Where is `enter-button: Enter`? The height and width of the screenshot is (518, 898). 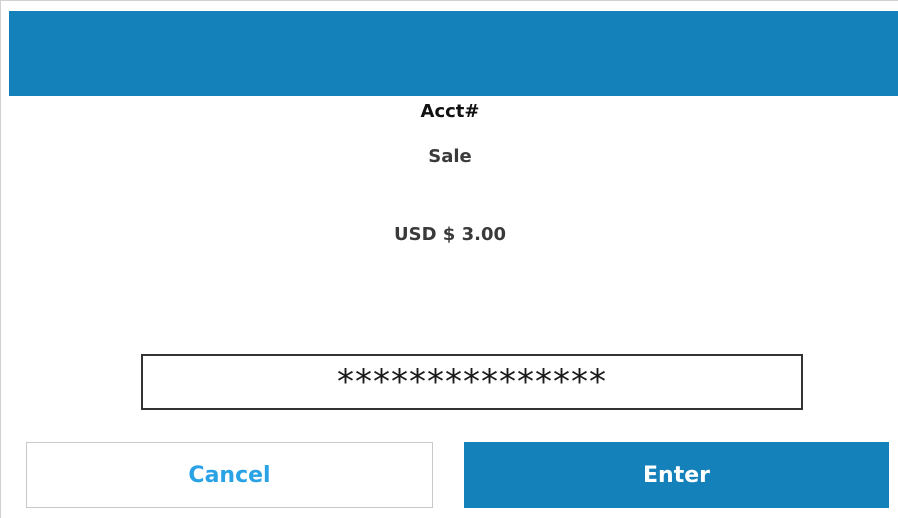
enter-button: Enter is located at coordinates (676, 475).